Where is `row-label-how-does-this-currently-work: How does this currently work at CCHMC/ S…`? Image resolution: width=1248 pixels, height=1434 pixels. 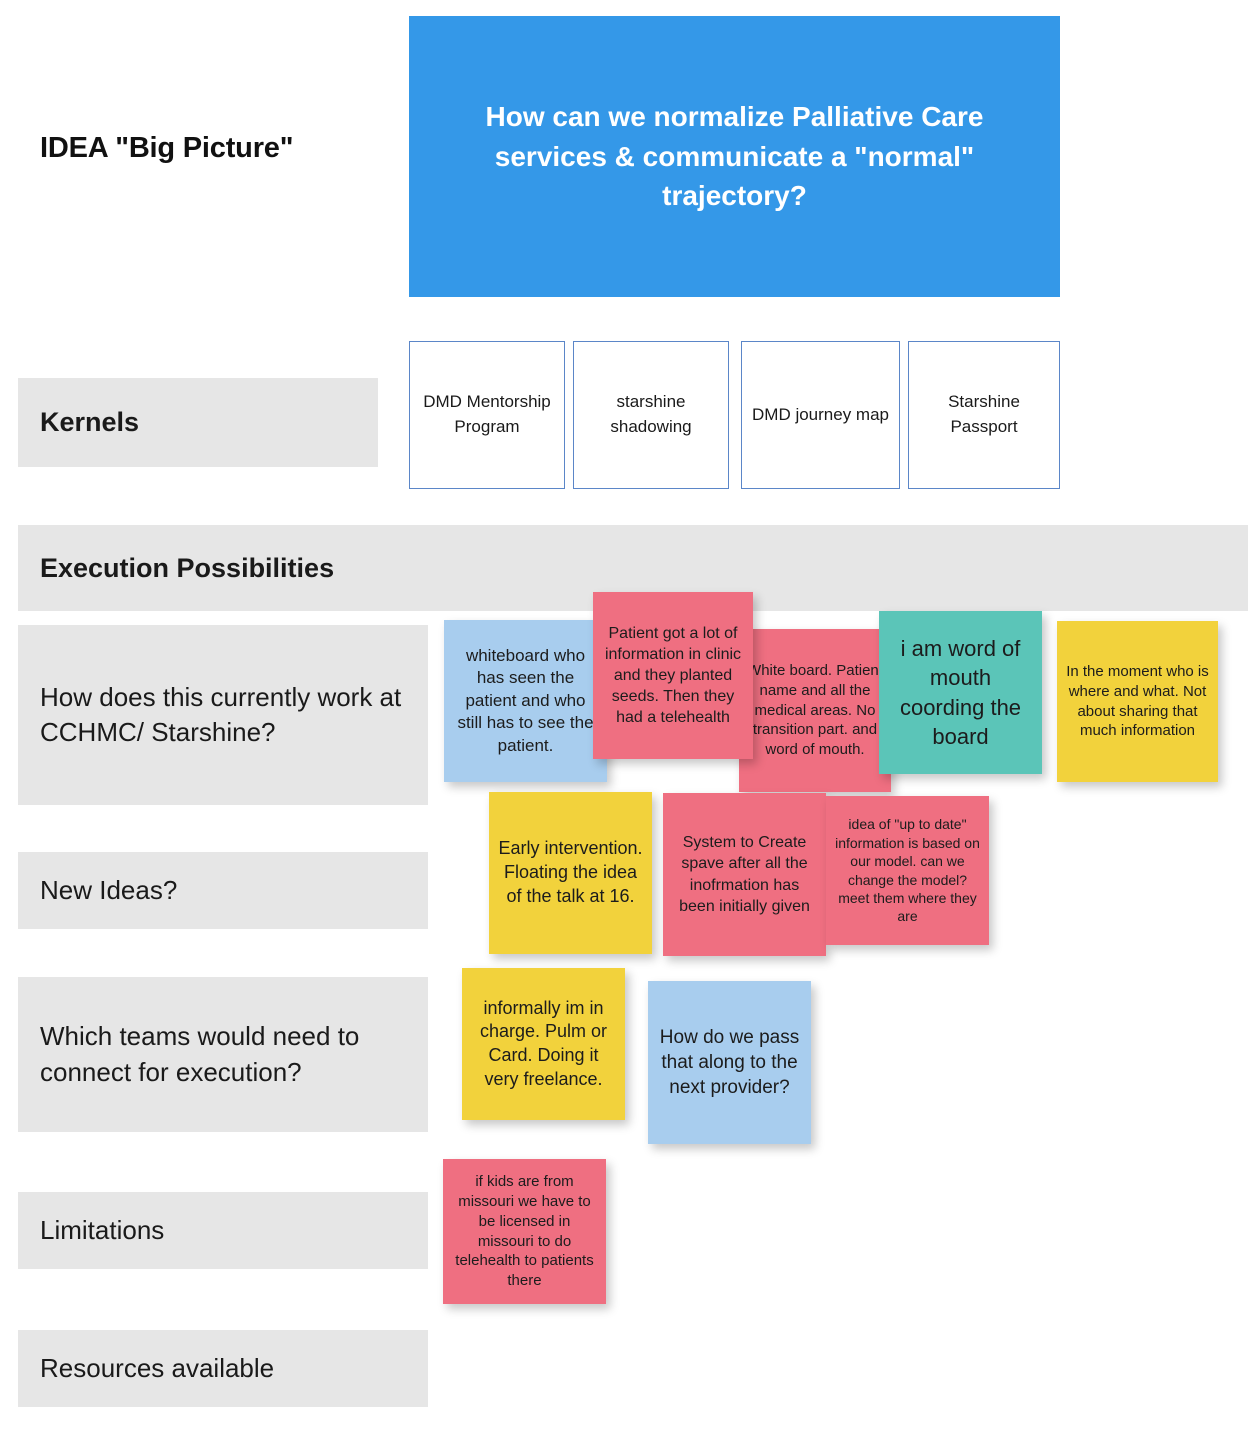 row-label-how-does-this-currently-work: How does this currently work at CCHMC/ S… is located at coordinates (223, 715).